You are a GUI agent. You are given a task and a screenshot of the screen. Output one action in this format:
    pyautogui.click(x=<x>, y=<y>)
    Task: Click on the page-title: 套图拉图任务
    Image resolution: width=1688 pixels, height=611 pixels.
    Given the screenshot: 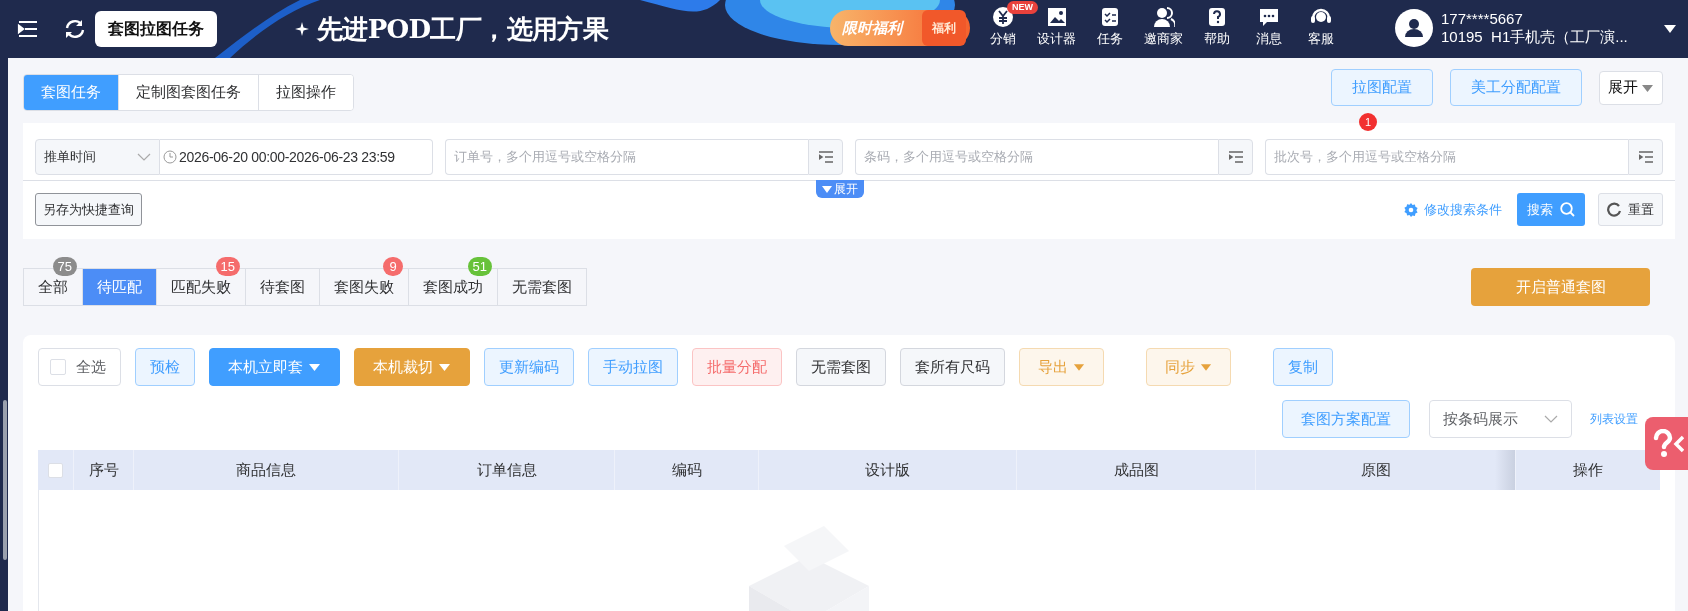 What is the action you would take?
    pyautogui.click(x=156, y=29)
    